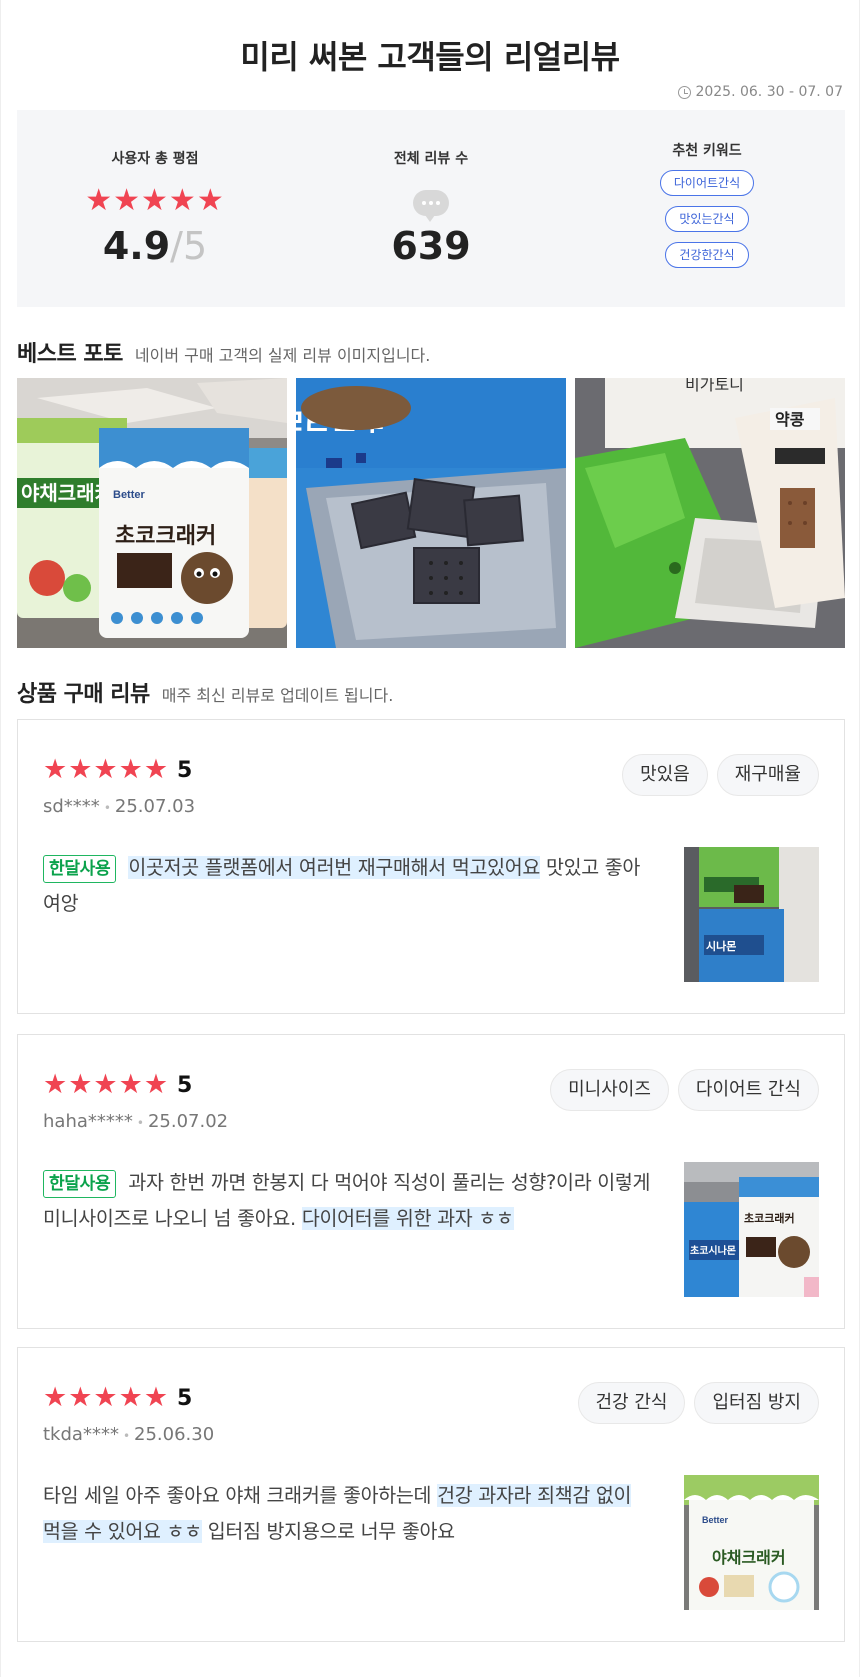 The height and width of the screenshot is (1677, 860). What do you see at coordinates (769, 92) in the screenshot?
I see `period-text: 2025. 06. 30 - 07. 07` at bounding box center [769, 92].